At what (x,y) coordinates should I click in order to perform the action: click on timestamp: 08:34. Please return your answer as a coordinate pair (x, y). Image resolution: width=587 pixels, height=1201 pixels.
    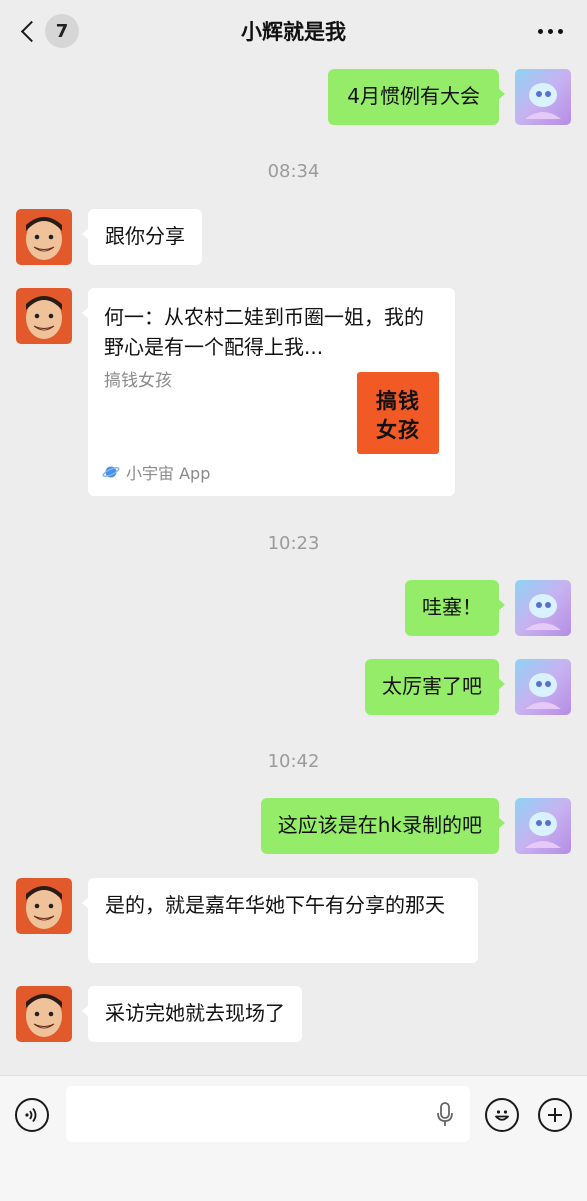
    Looking at the image, I should click on (293, 171).